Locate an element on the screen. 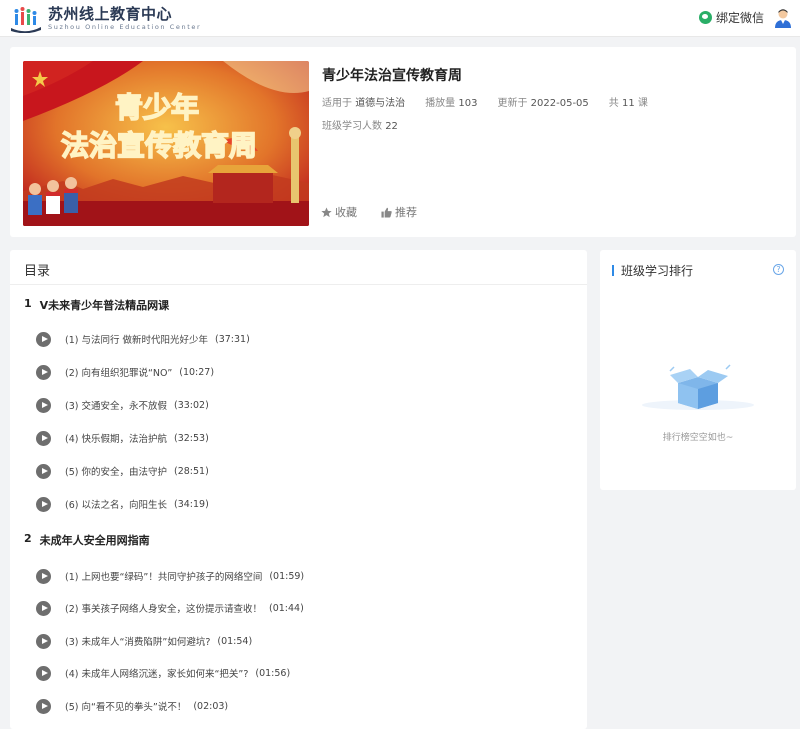 This screenshot has height=729, width=800. course-meta-row: 适用于 道德与法治 播放量 103 更新于 2022-05-05 共 11 课 is located at coordinates (495, 101).